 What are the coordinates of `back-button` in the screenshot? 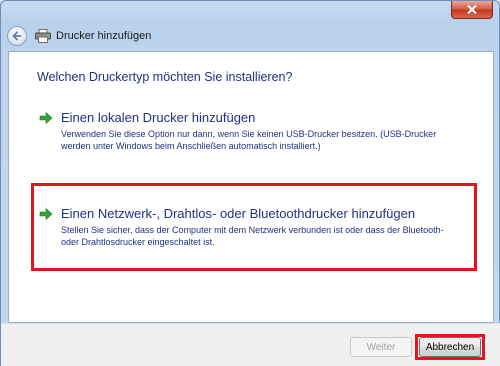 It's located at (17, 36).